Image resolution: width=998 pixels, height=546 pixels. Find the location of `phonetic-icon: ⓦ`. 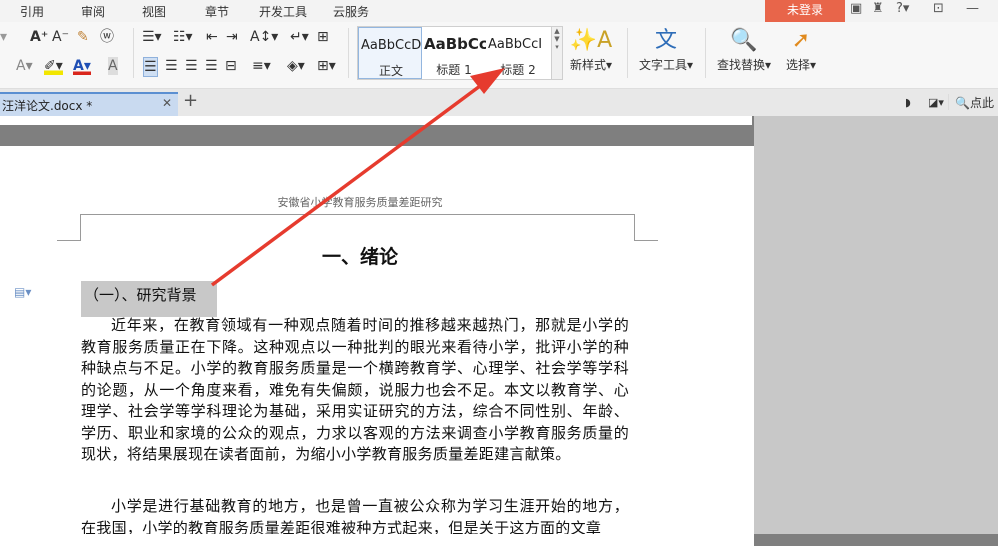

phonetic-icon: ⓦ is located at coordinates (107, 37).